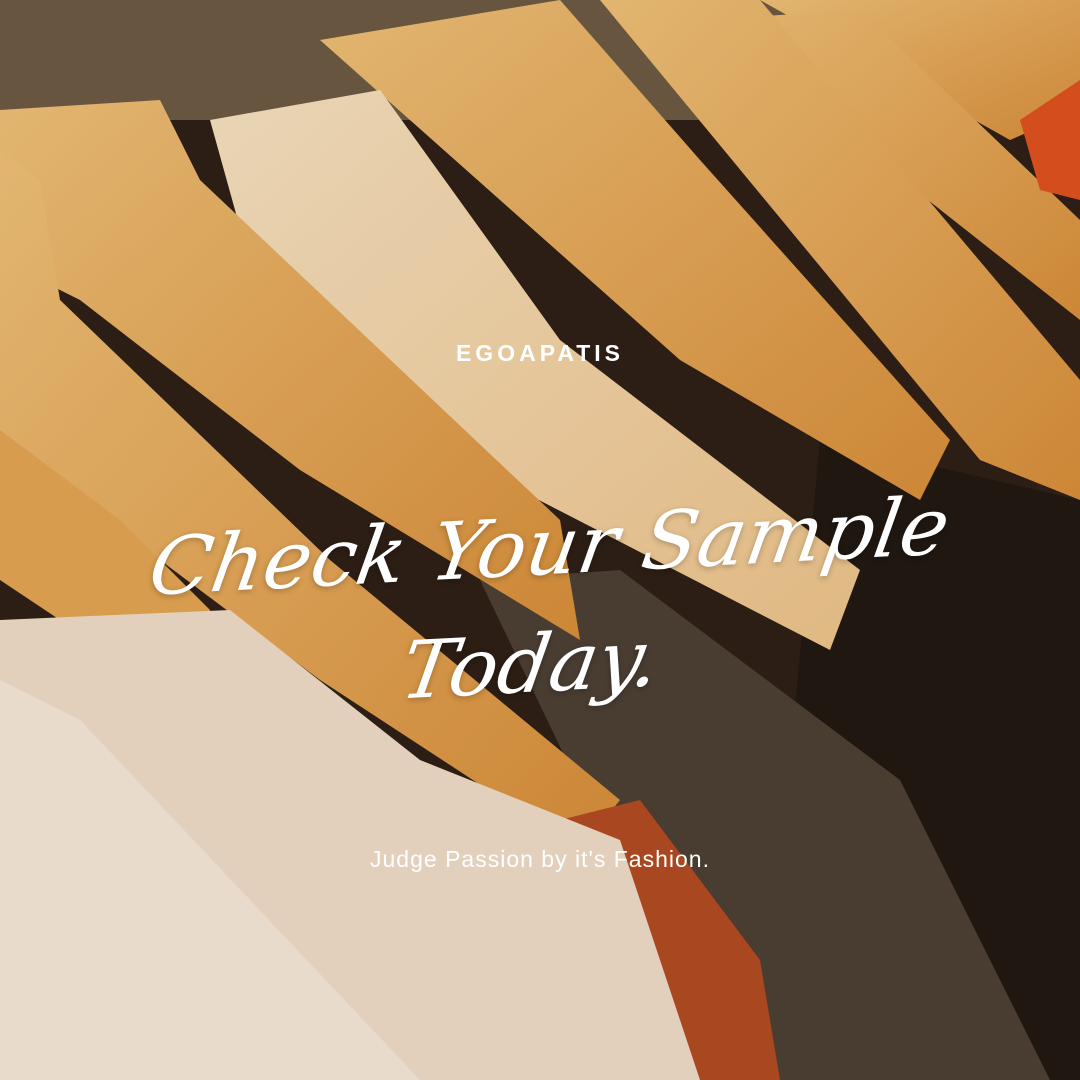  Describe the element at coordinates (540, 353) in the screenshot. I see `brand-name: EGOAPATIS` at that location.